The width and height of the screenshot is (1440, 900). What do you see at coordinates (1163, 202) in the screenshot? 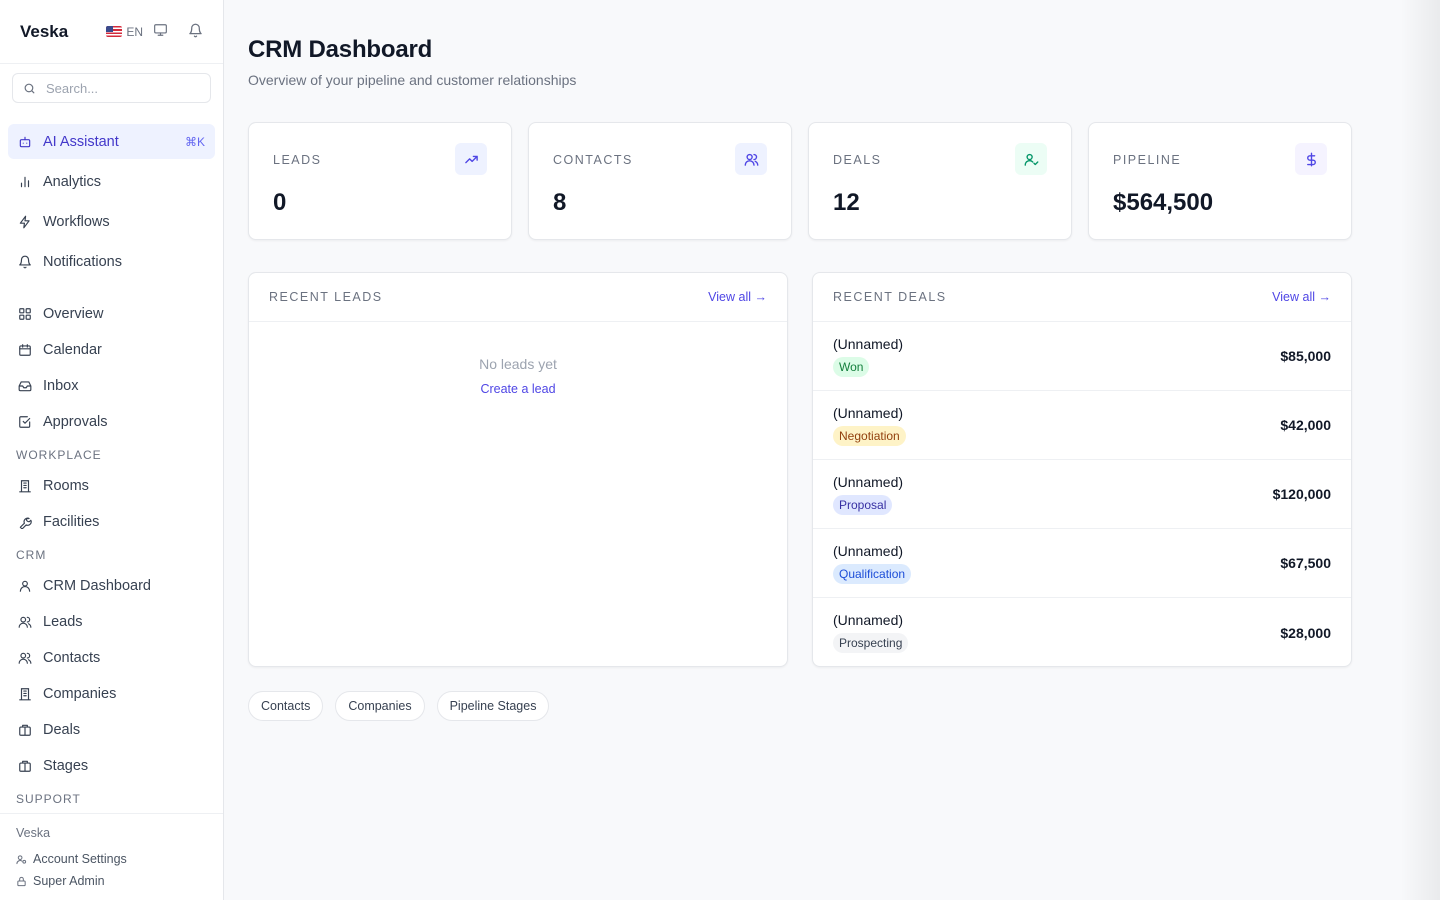
I see `stat-value: $564,500` at bounding box center [1163, 202].